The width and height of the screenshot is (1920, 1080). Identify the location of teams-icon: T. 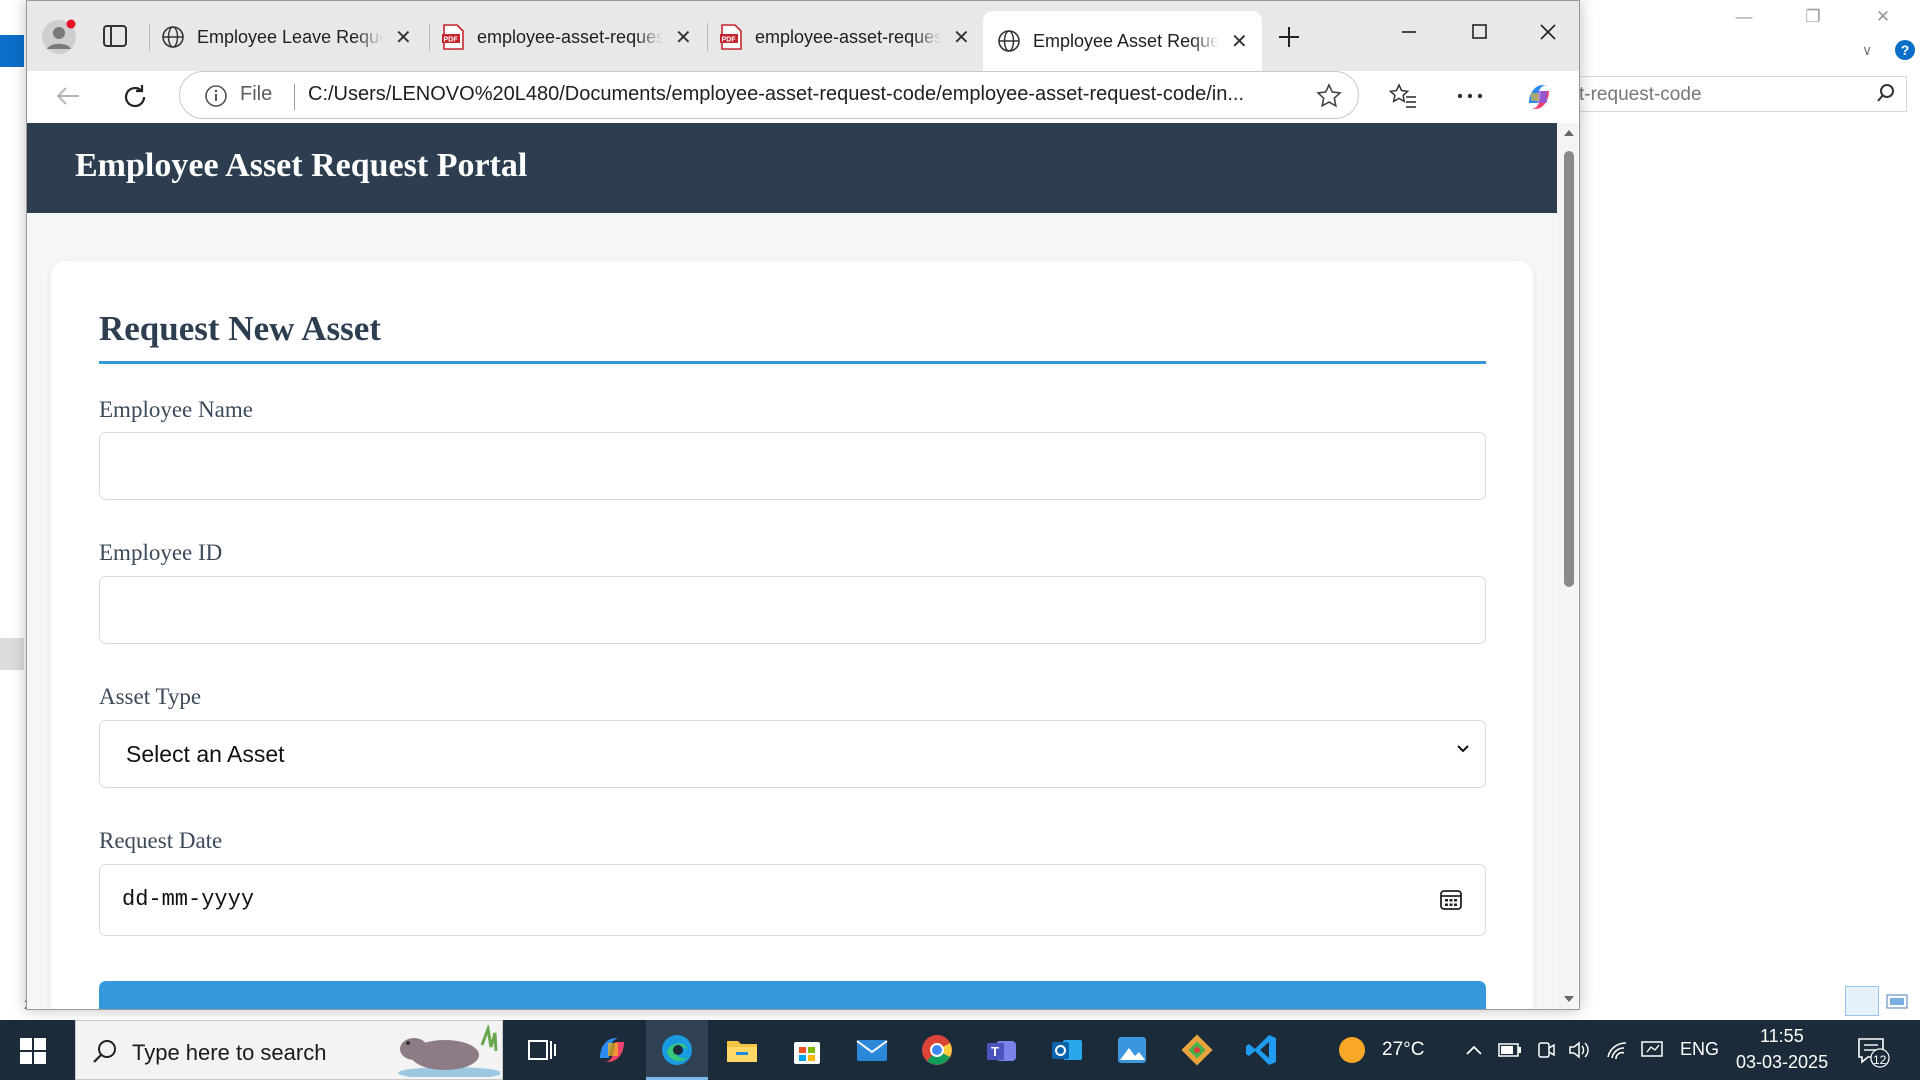
(1002, 1050).